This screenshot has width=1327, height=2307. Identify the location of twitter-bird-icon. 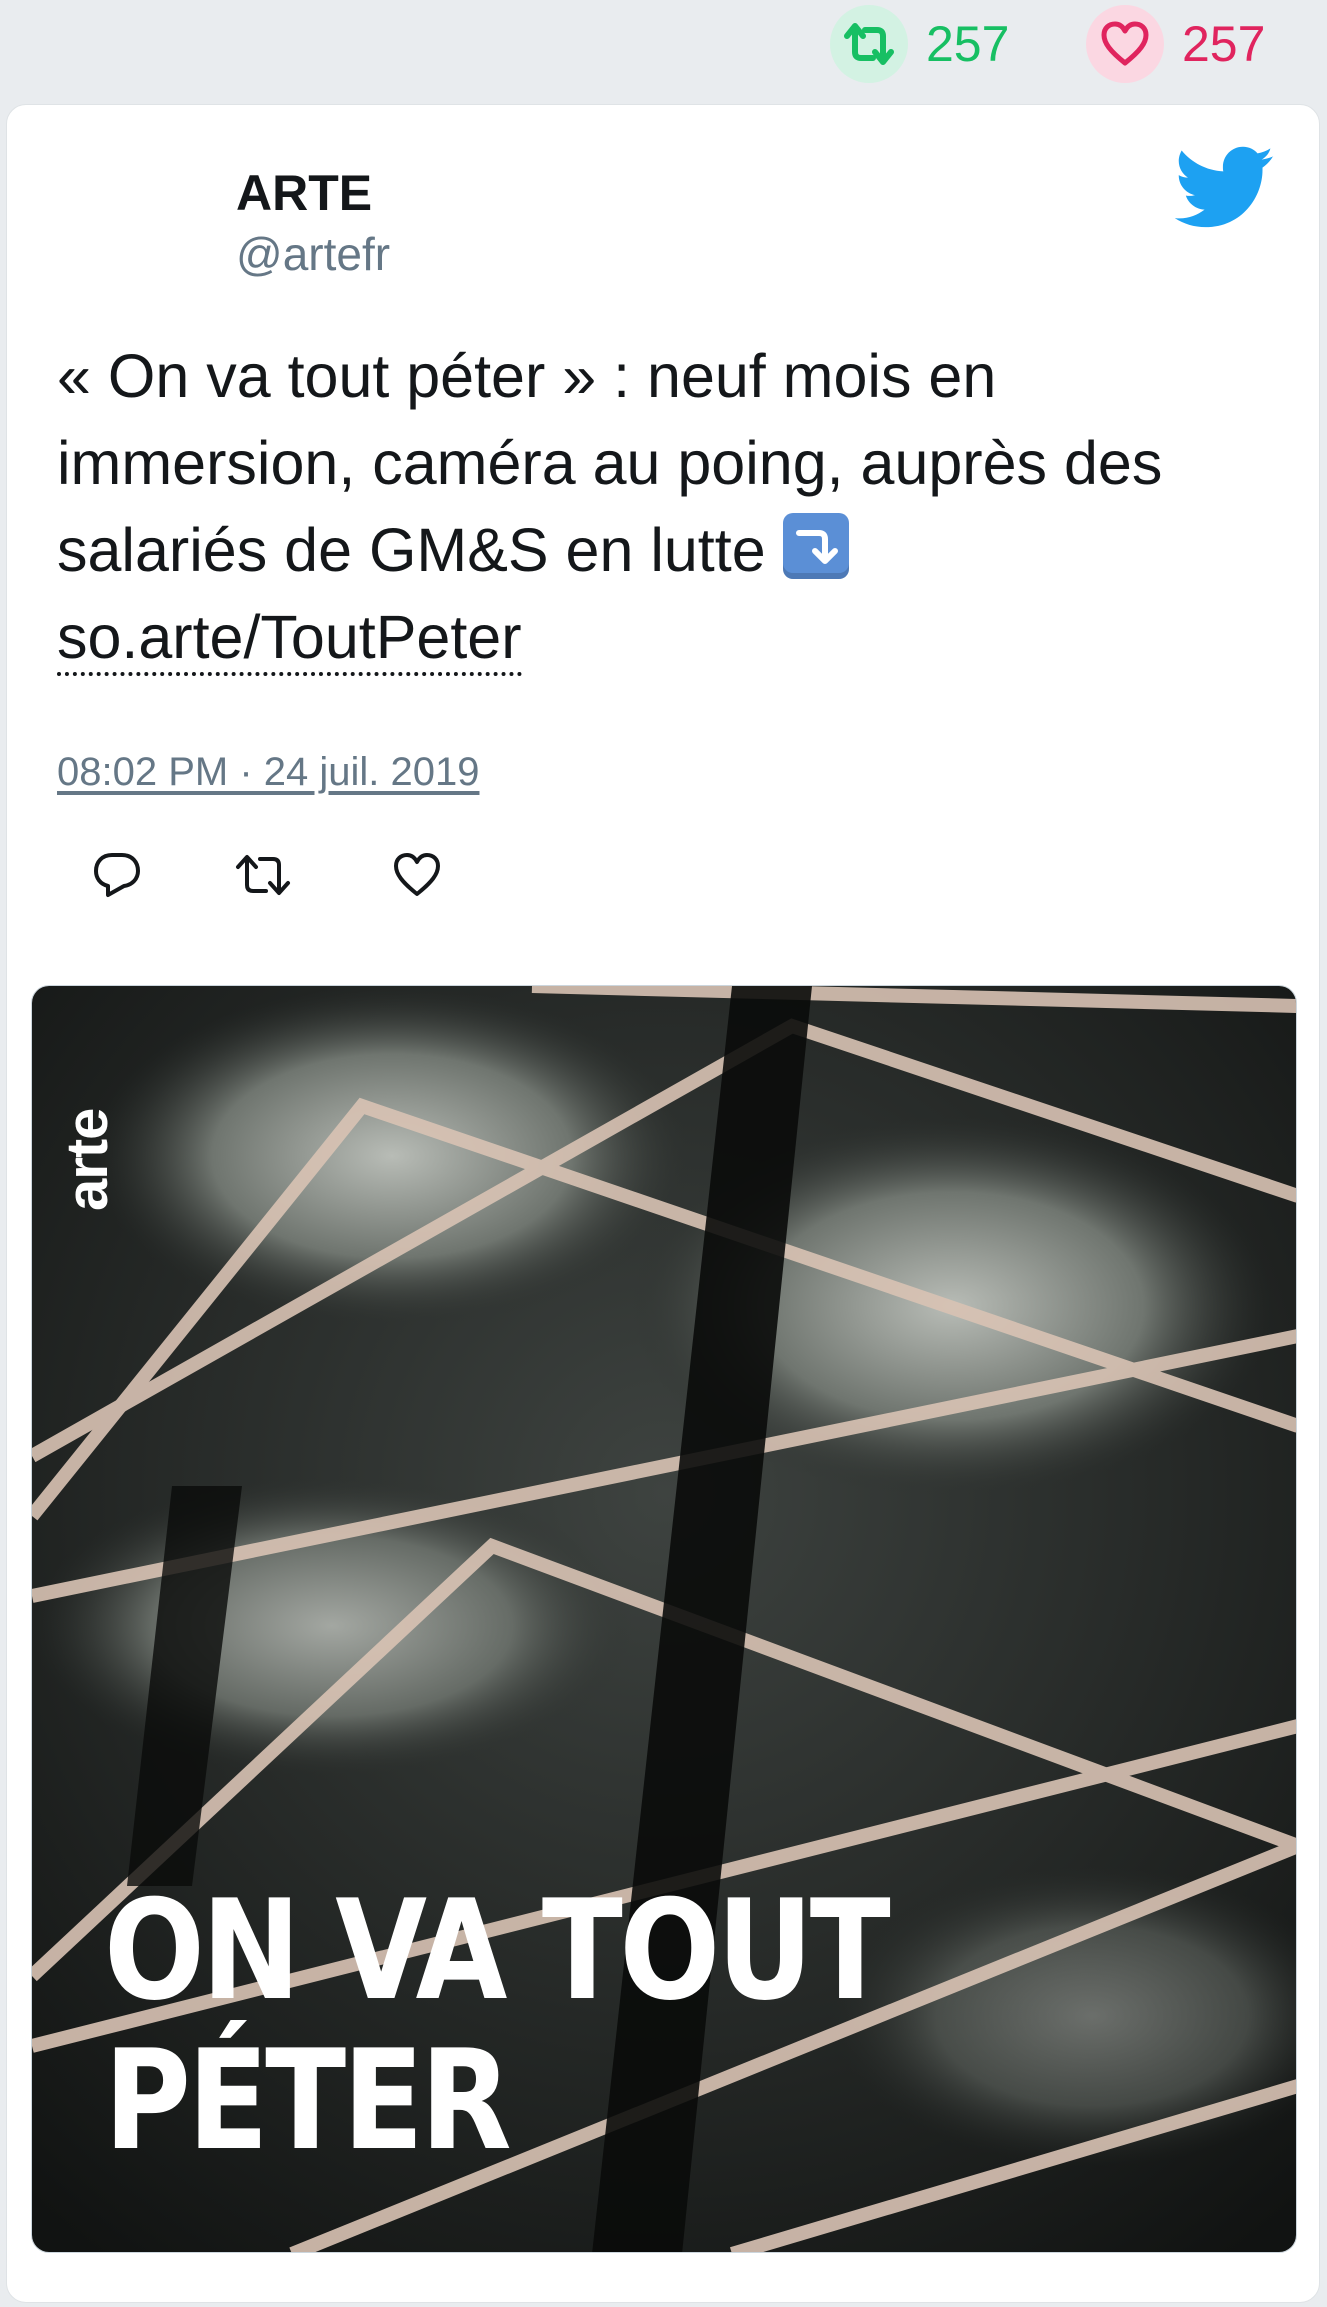
(1224, 188).